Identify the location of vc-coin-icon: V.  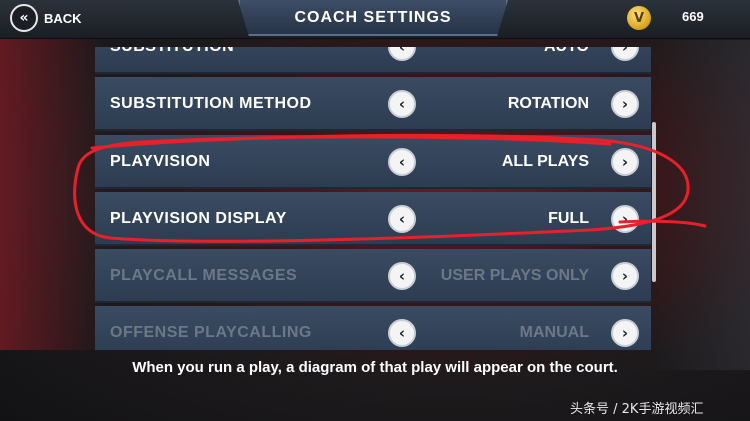
(639, 18).